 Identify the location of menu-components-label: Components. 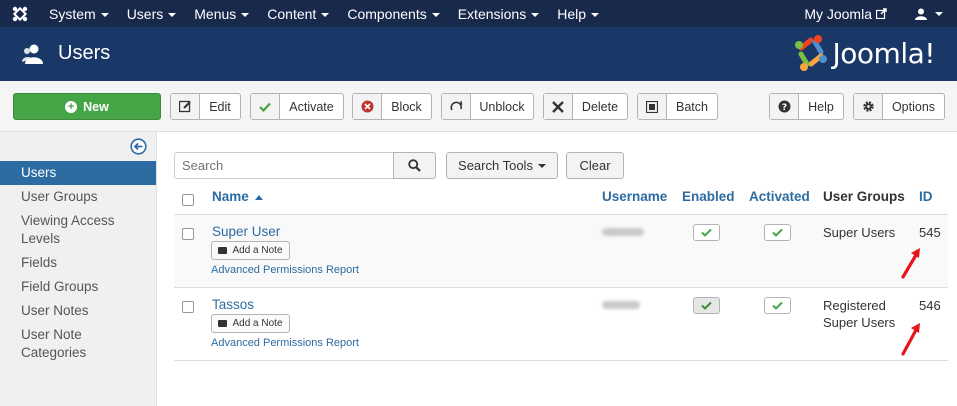
(387, 13).